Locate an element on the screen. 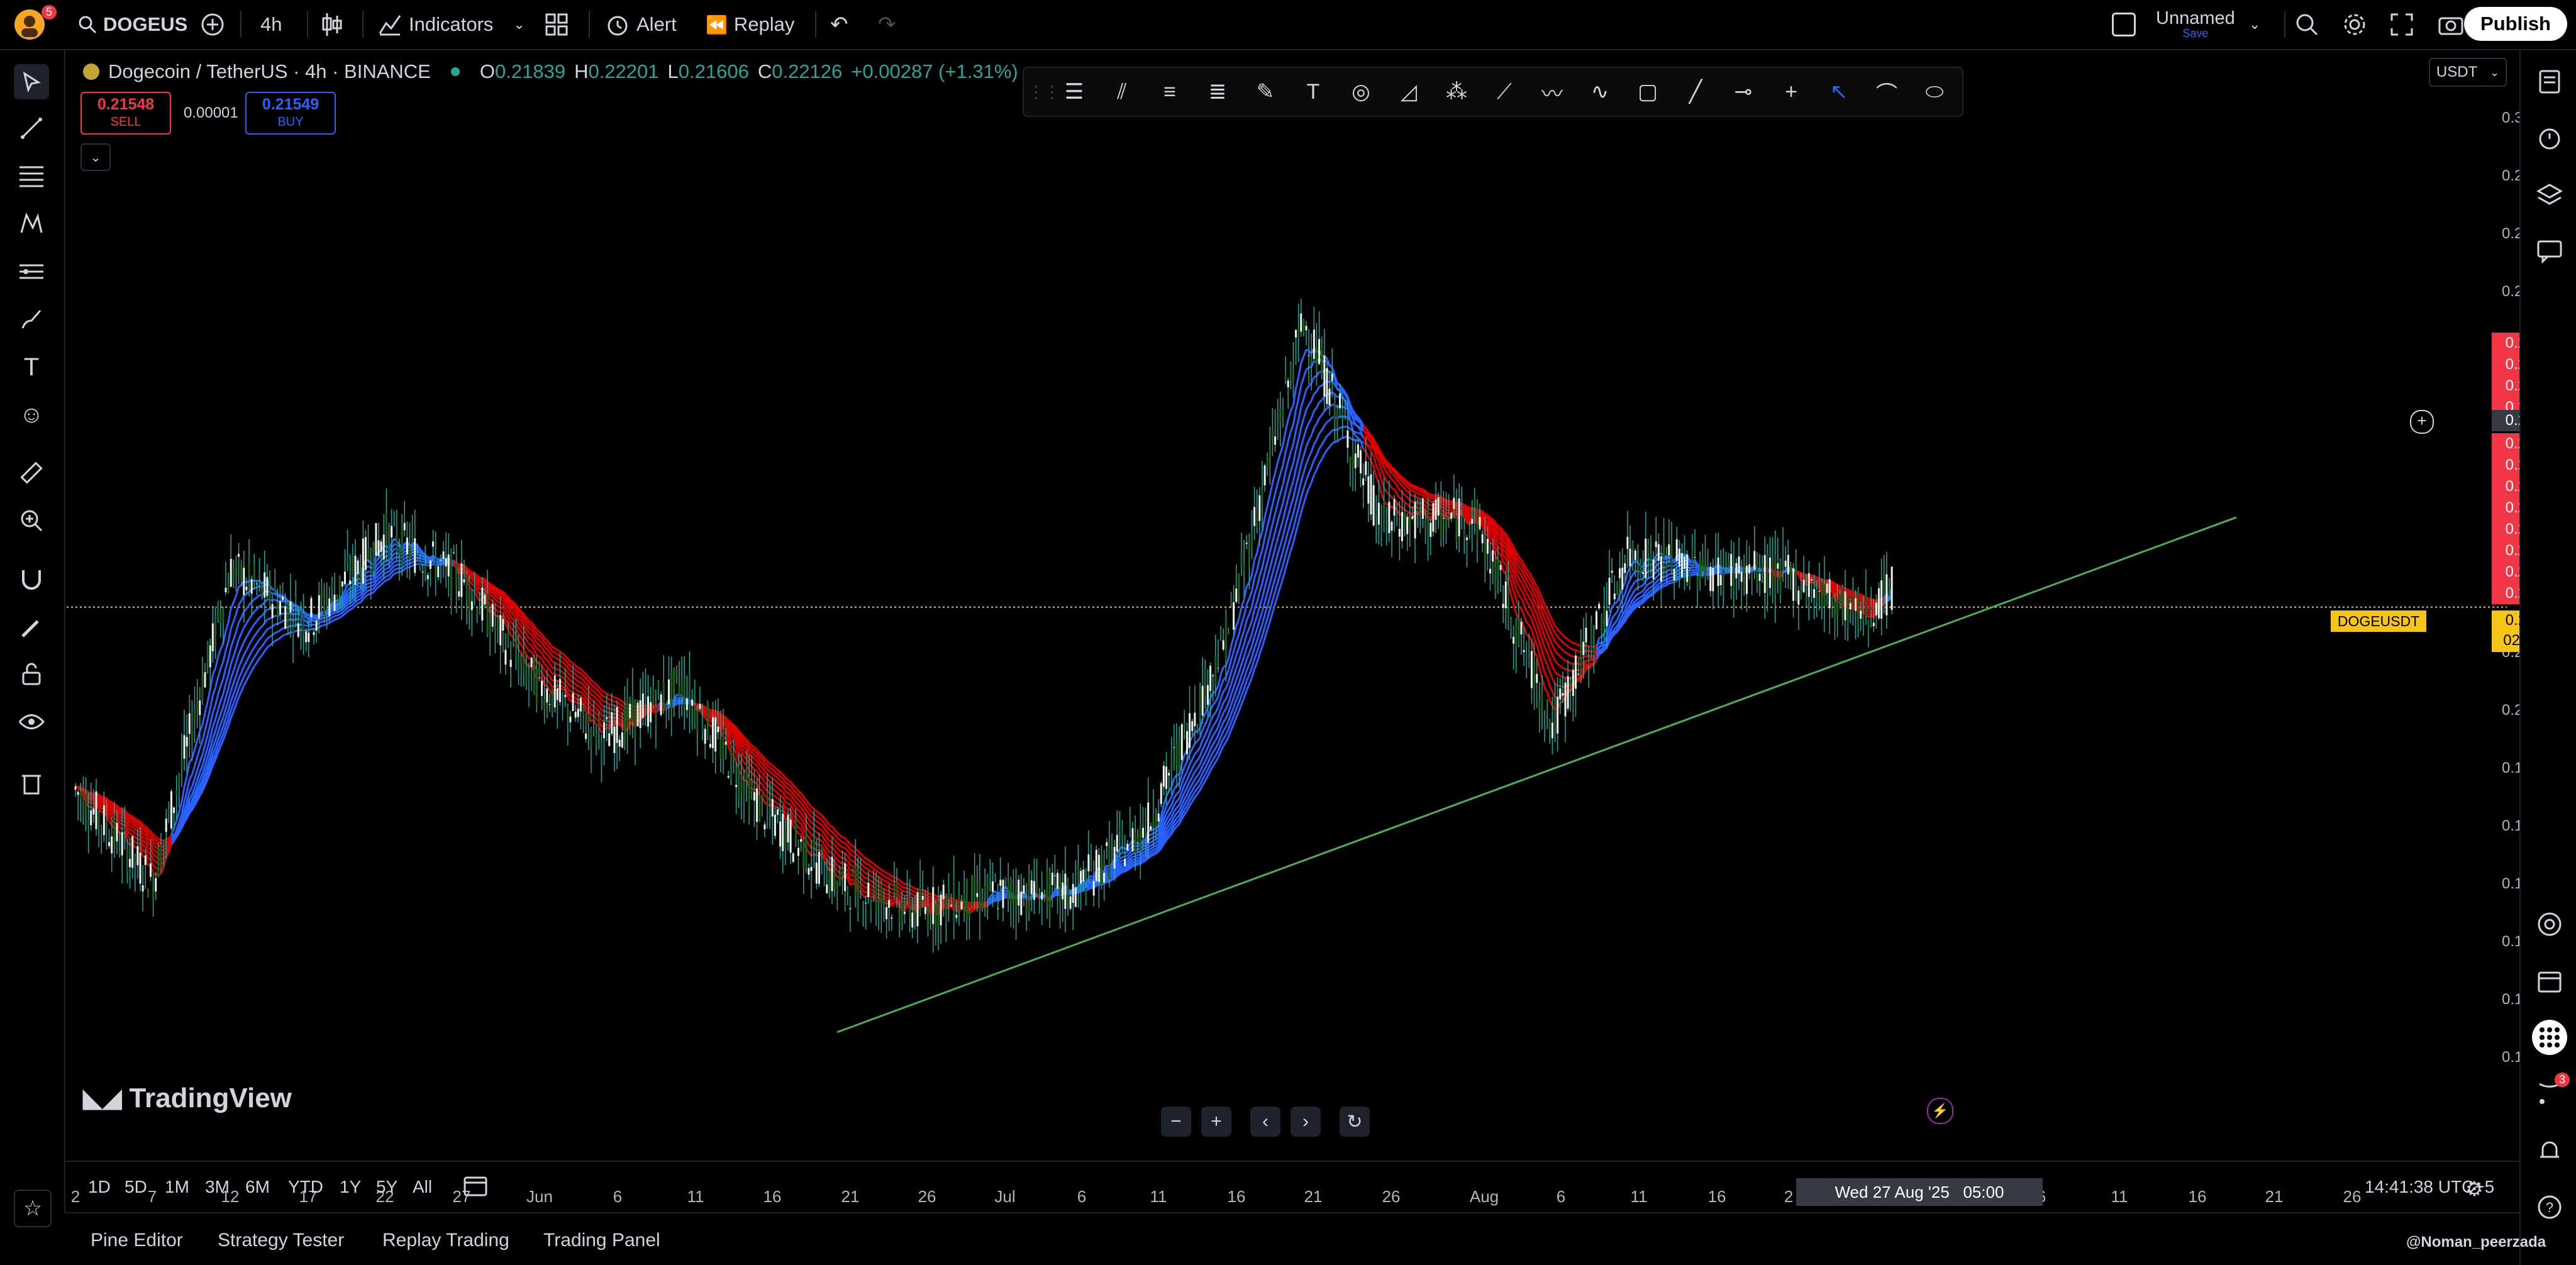 The width and height of the screenshot is (2576, 1265). undo-icon: ↶ is located at coordinates (839, 24).